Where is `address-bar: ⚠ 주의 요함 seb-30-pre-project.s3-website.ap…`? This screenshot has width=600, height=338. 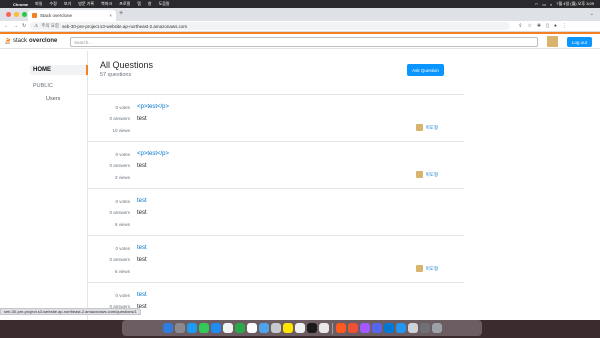 address-bar: ⚠ 주의 요함 seb-30-pre-project.s3-website.ap… is located at coordinates (270, 26).